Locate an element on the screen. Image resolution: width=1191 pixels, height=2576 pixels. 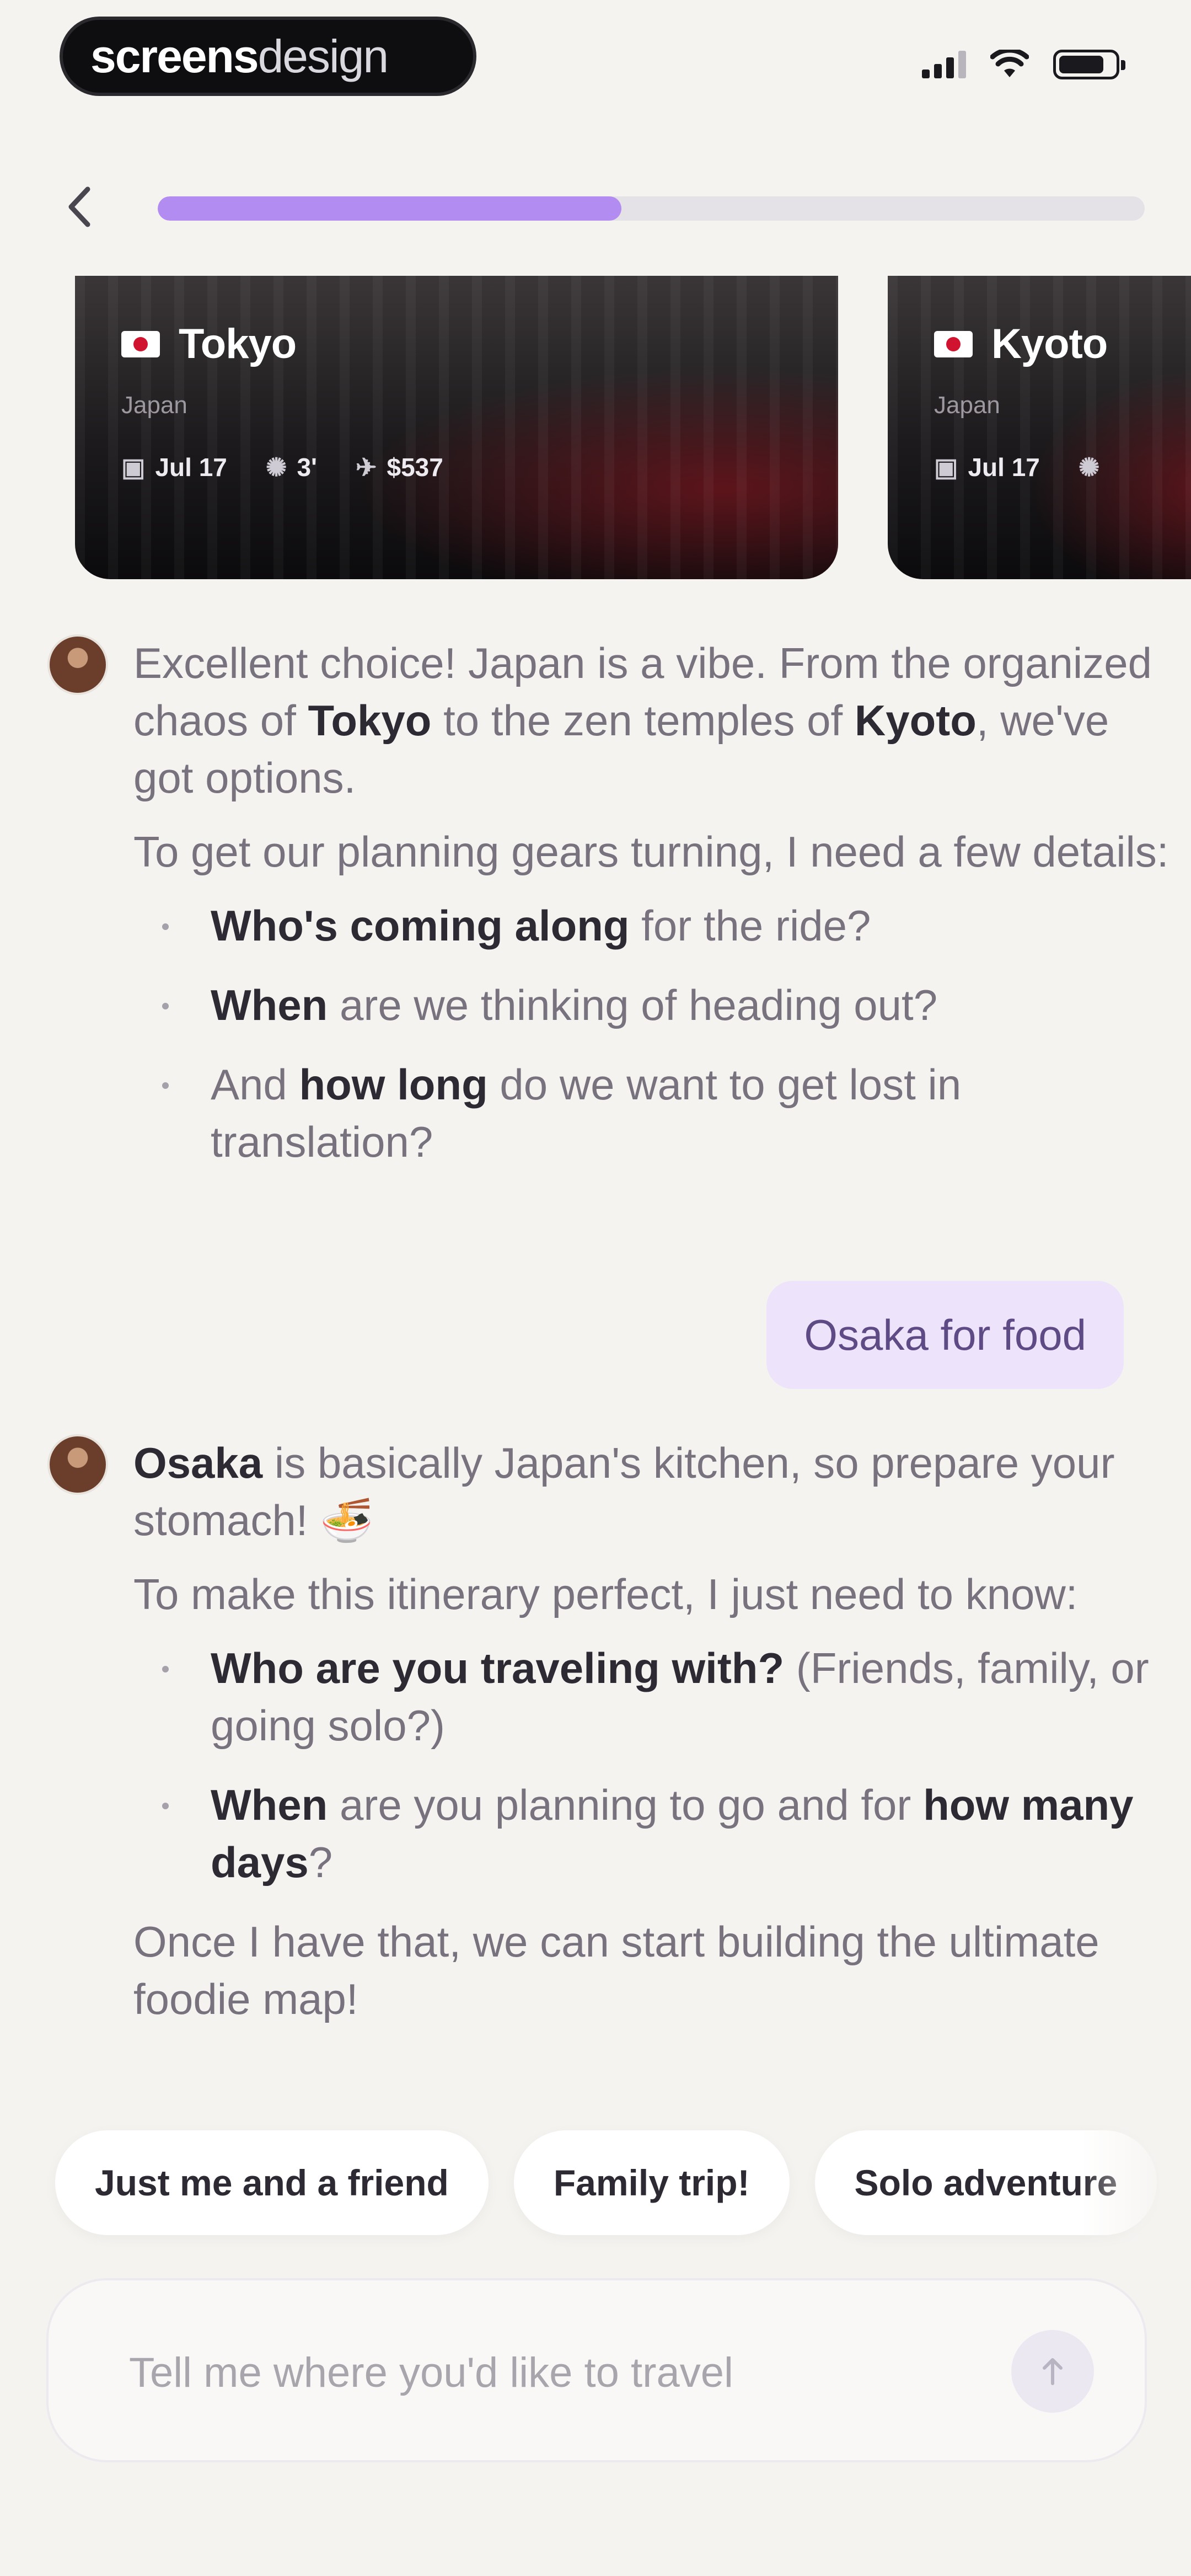
cellular-signal-icon is located at coordinates (944, 64).